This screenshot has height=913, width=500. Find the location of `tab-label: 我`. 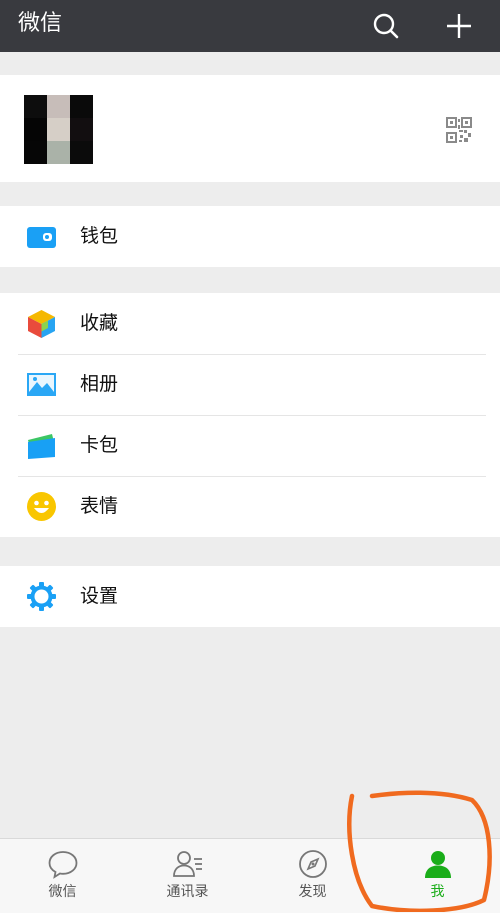

tab-label: 我 is located at coordinates (437, 892).